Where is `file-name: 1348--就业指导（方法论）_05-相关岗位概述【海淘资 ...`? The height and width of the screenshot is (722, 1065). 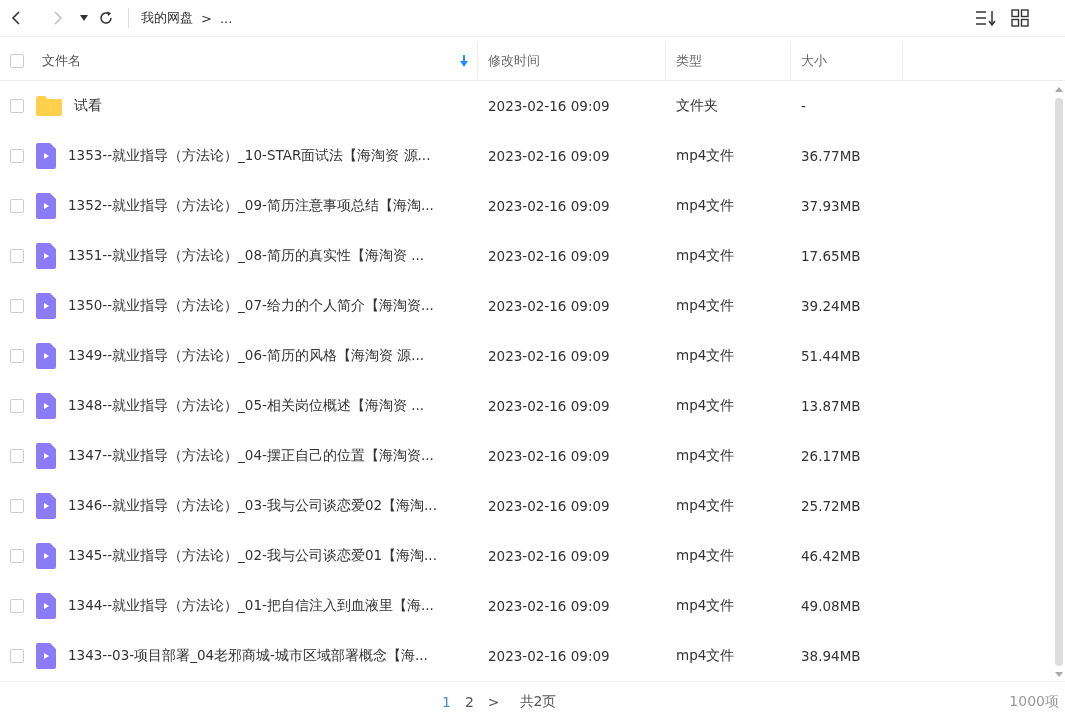
file-name: 1348--就业指导（方法论）_05-相关岗位概述【海淘资 ... is located at coordinates (246, 406).